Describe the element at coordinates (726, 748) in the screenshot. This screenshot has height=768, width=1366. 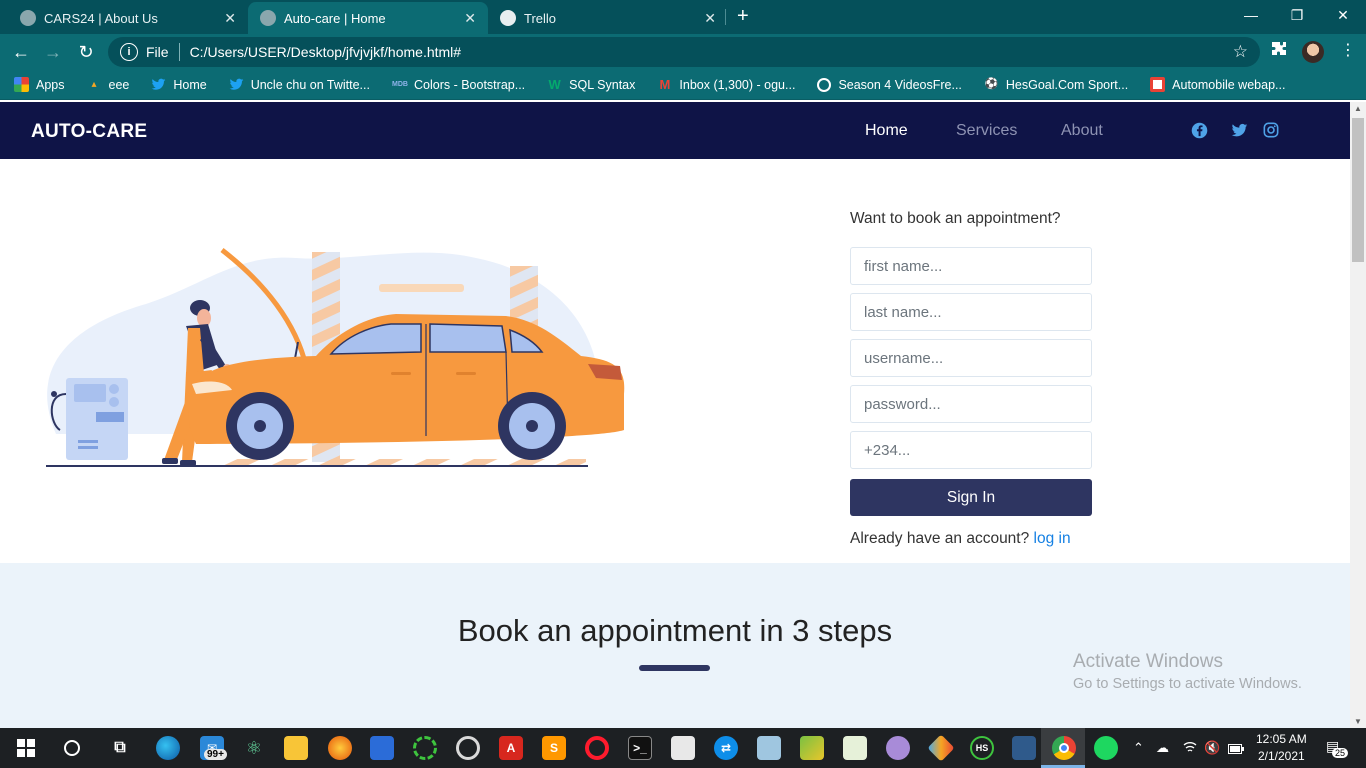
I see `teamviewer-icon: ⇄` at that location.